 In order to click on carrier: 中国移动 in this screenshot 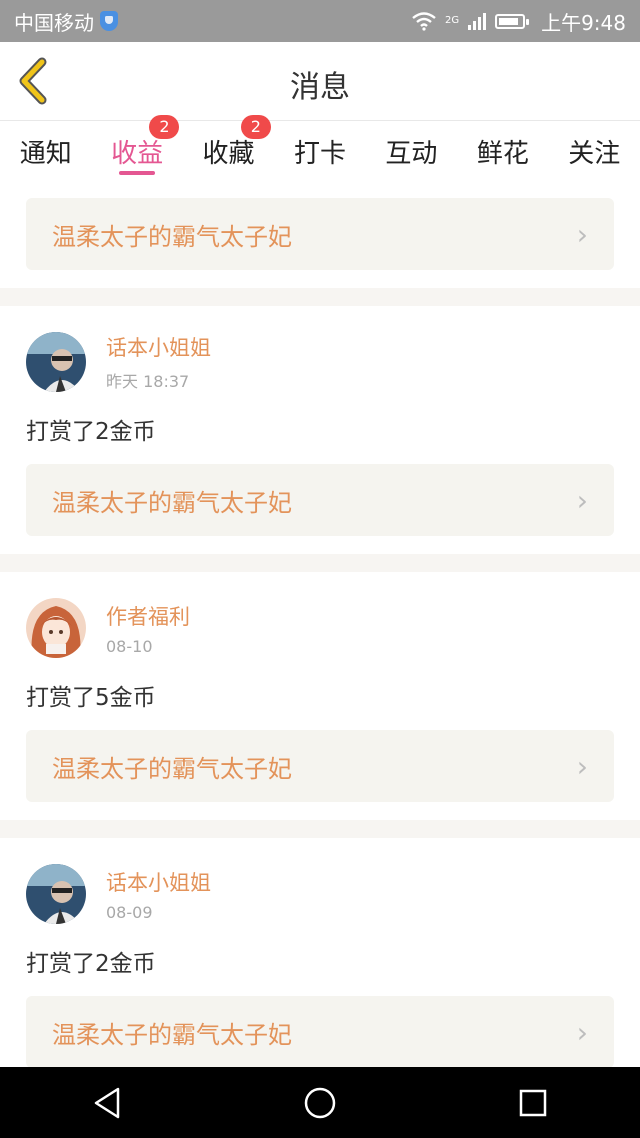, I will do `click(66, 21)`.